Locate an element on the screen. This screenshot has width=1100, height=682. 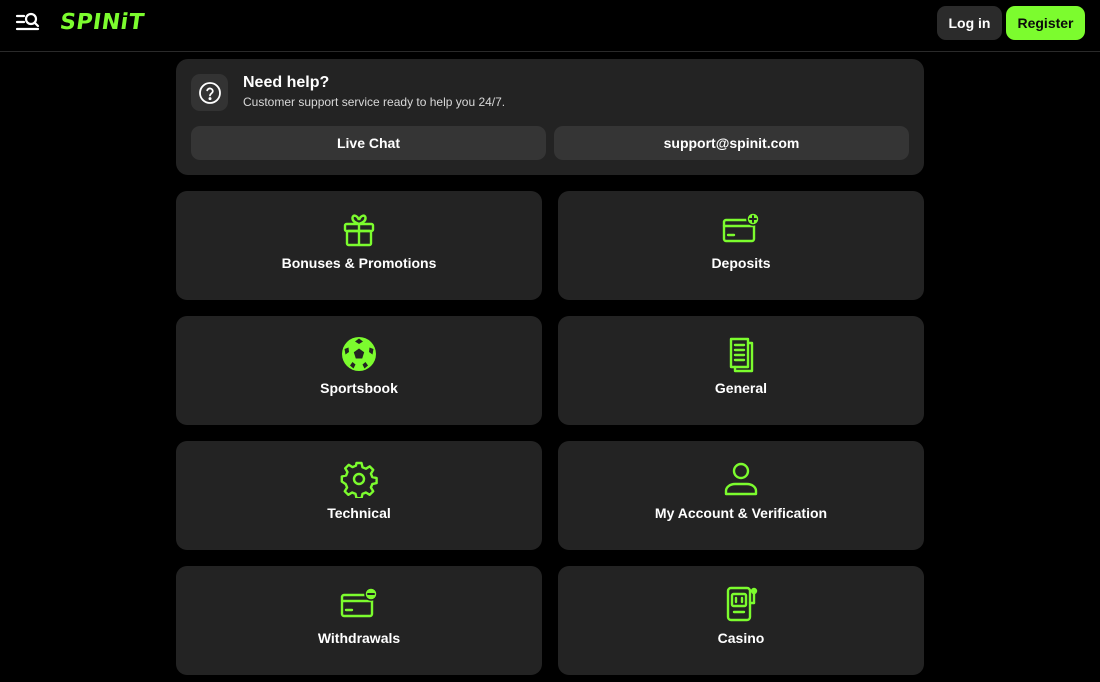
category-sportsbook: Sportsbook is located at coordinates (359, 370).